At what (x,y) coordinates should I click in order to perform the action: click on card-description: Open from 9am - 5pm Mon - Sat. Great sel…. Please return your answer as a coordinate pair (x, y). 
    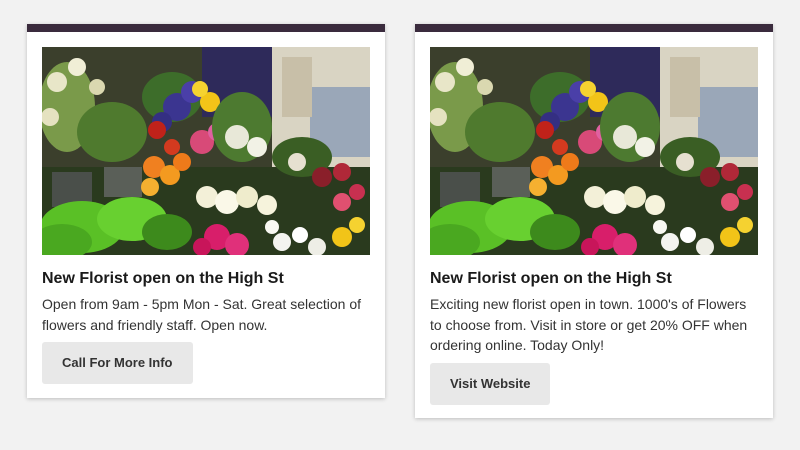
    Looking at the image, I should click on (202, 314).